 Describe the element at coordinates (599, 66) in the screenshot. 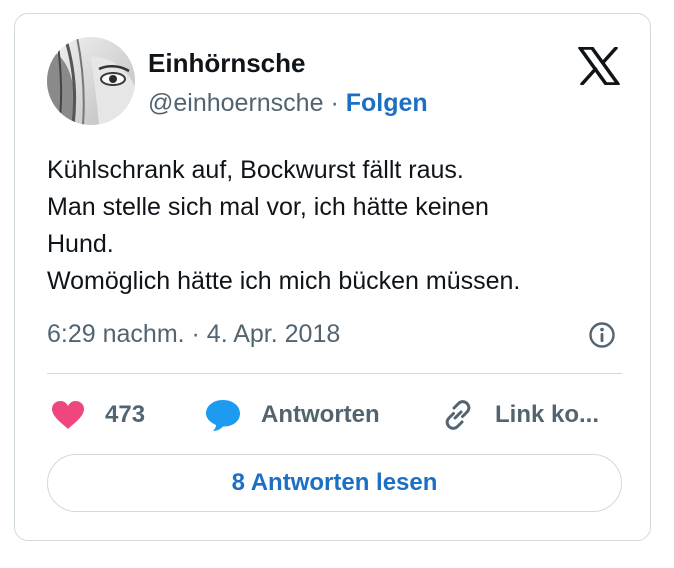

I see `x-logo-icon` at that location.